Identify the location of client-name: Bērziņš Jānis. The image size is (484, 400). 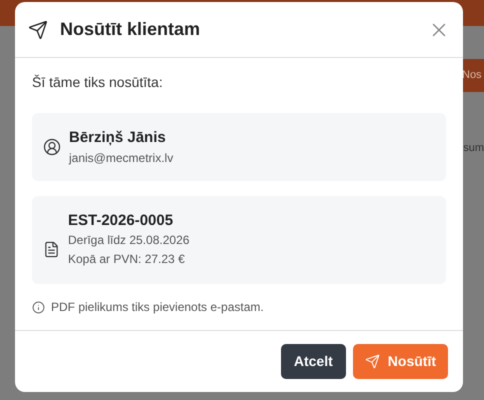
(118, 138).